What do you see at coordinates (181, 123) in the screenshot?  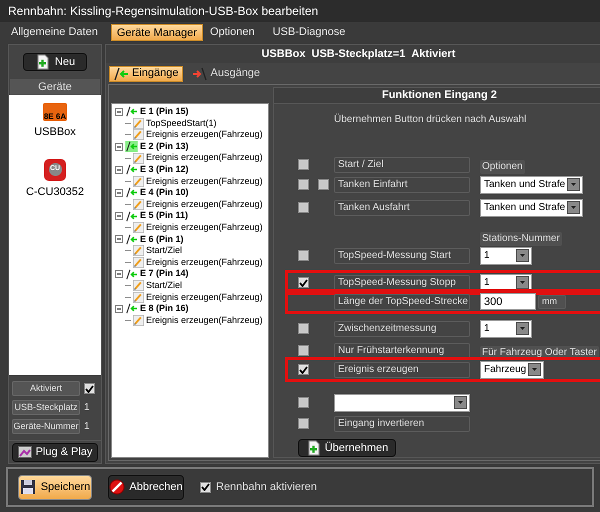 I see `tree-leaf: TopSpeedStart(1)` at bounding box center [181, 123].